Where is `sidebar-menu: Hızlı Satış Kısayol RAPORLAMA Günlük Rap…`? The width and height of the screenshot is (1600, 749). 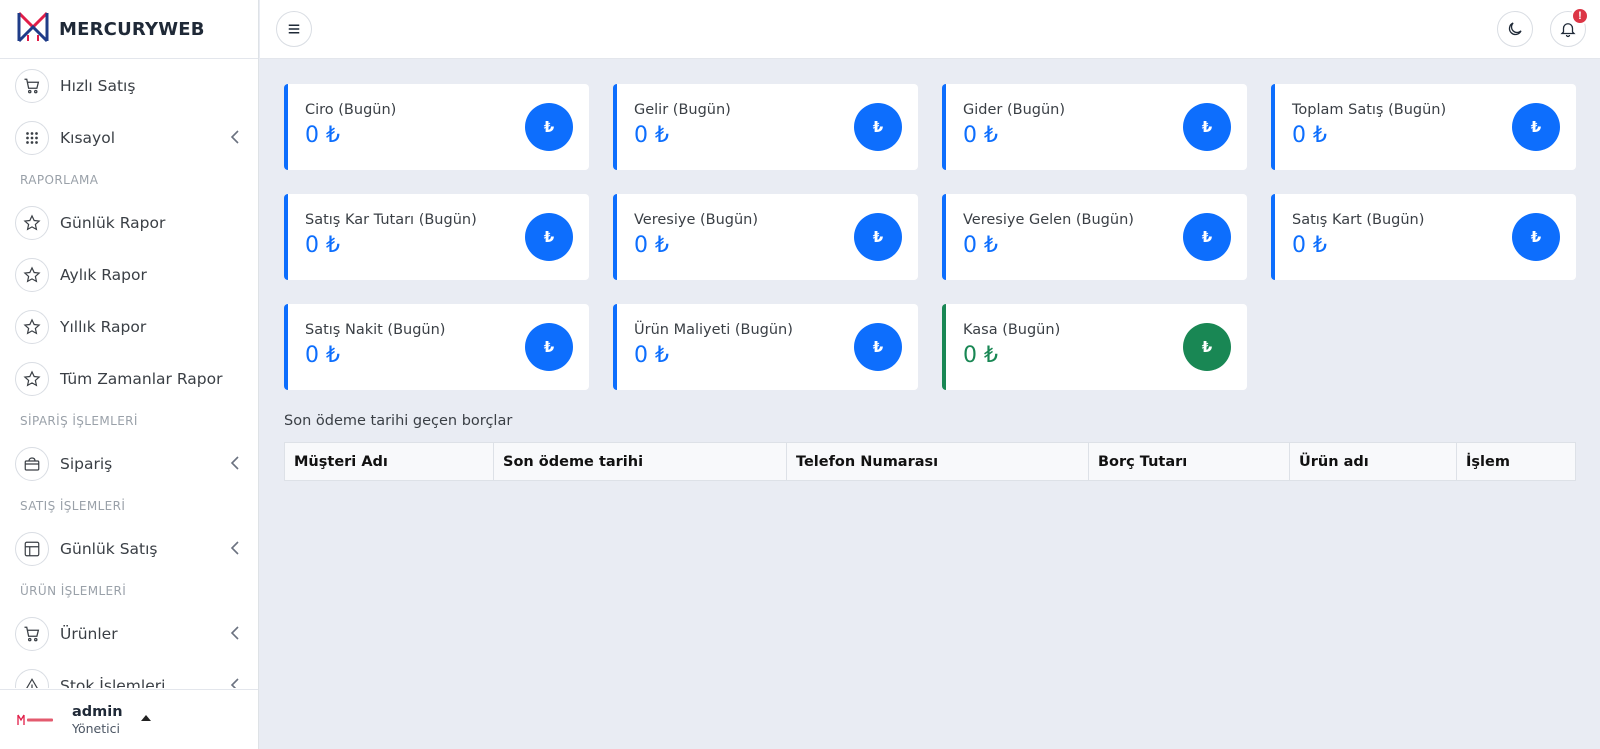
sidebar-menu: Hızlı Satış Kısayol RAPORLAMA Günlük Rap… is located at coordinates (129, 374).